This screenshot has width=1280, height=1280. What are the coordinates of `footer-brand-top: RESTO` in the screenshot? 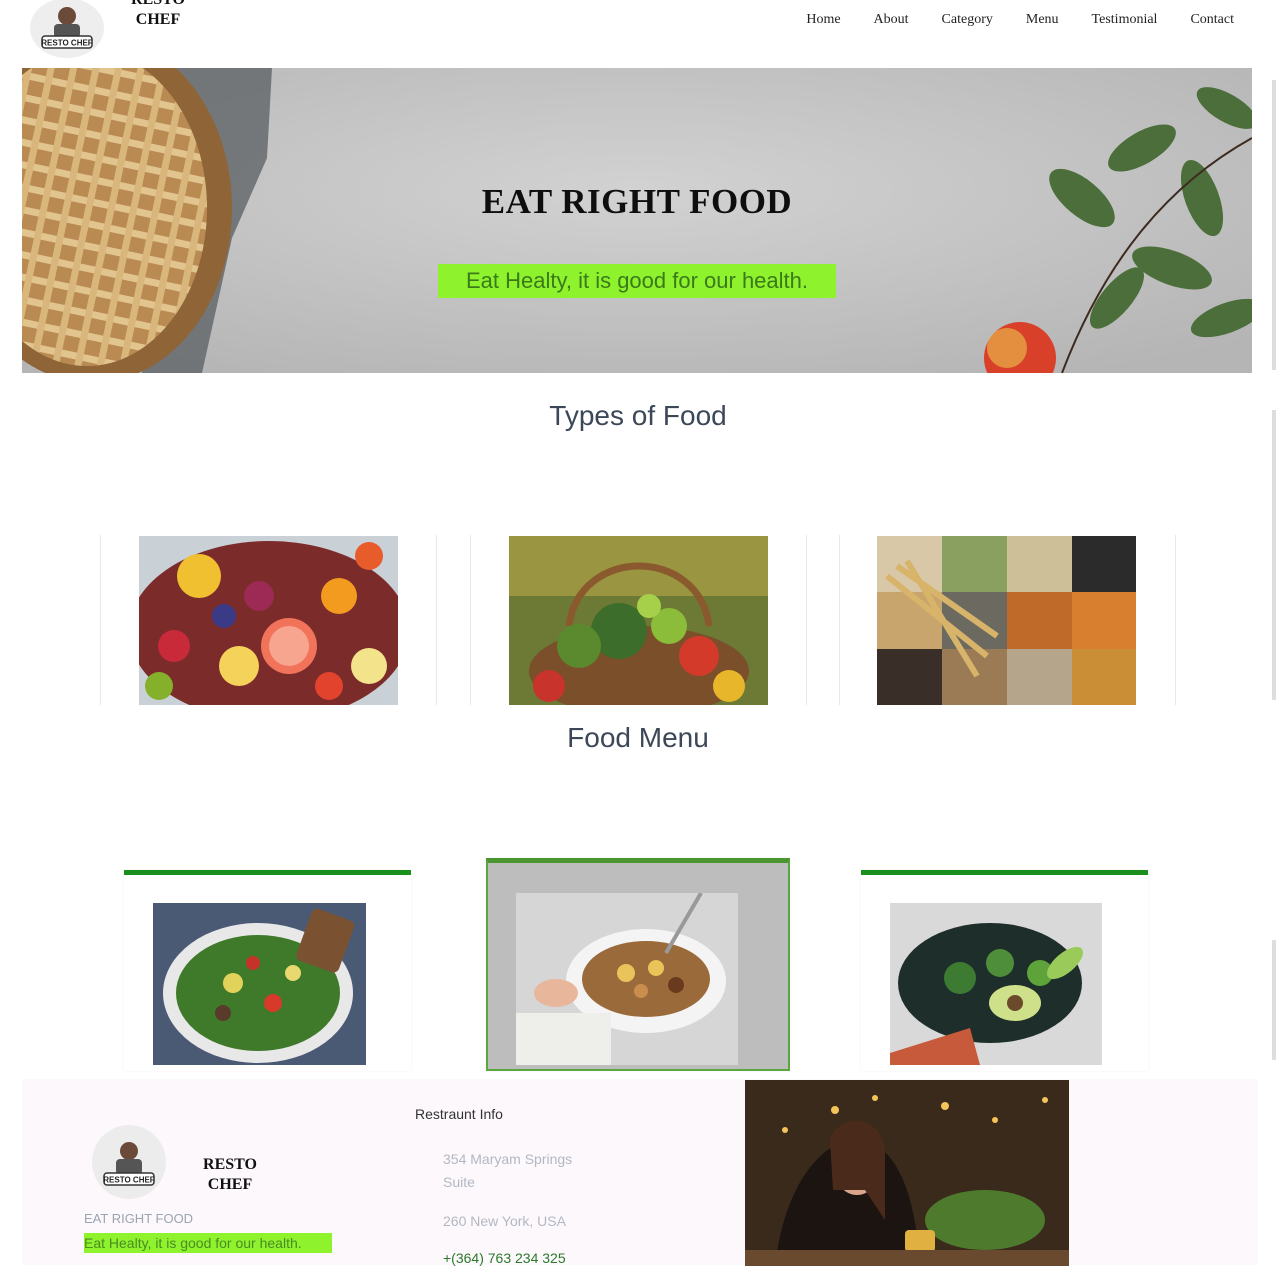 It's located at (230, 1164).